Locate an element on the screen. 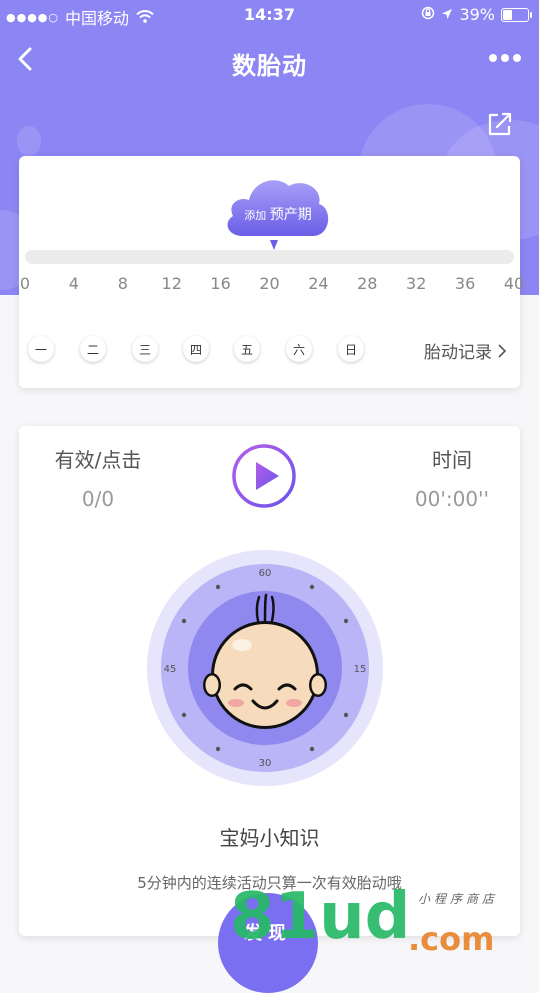 The width and height of the screenshot is (539, 993). navigation-bar: 数胎动 is located at coordinates (269, 61).